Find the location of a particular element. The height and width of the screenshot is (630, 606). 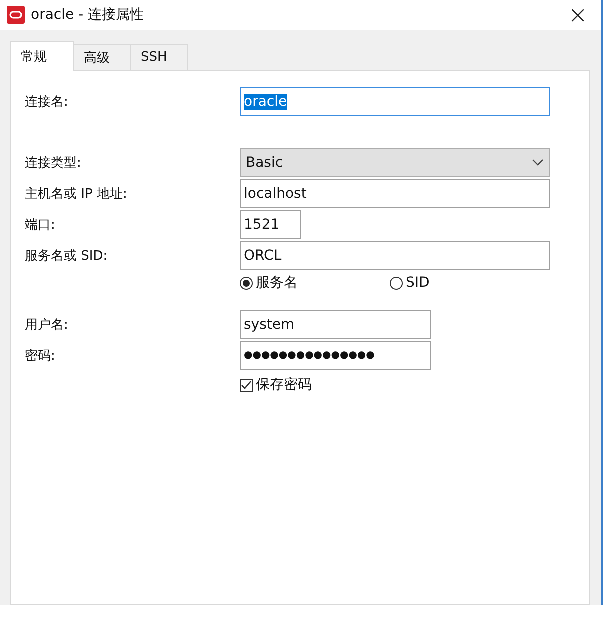

field-label: 连接名: is located at coordinates (47, 102).